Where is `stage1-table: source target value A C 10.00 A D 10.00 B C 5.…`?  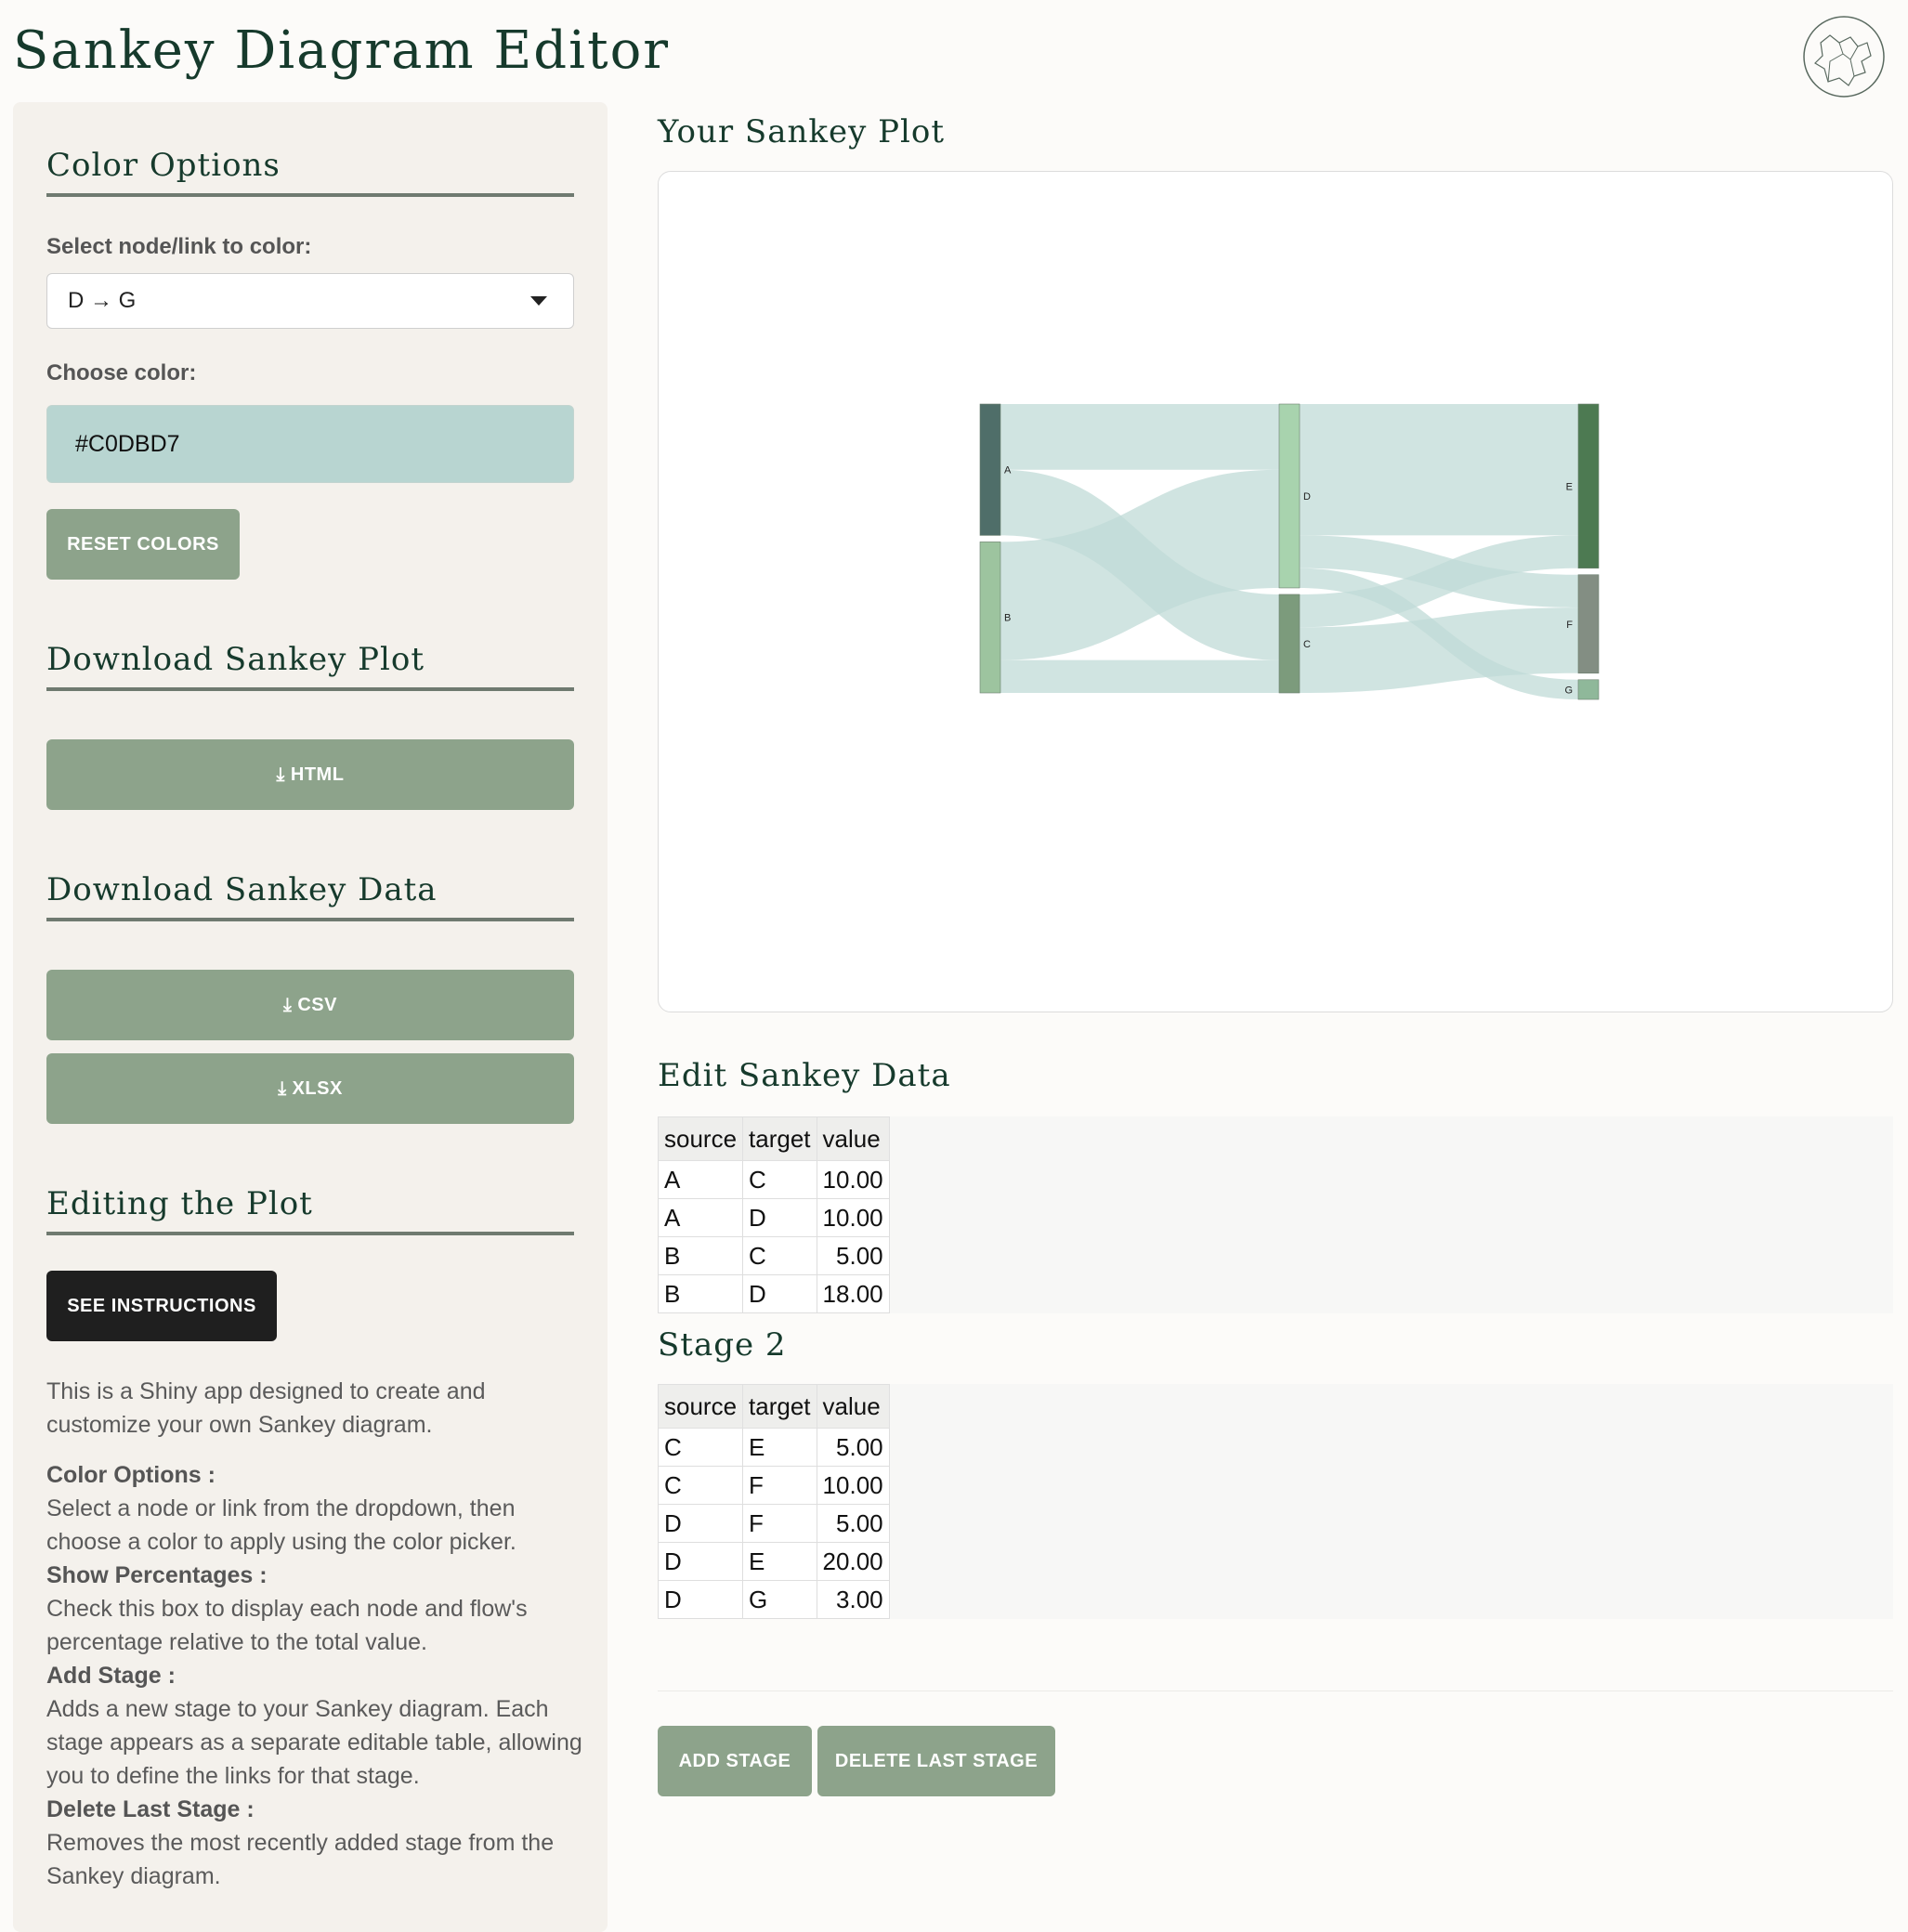 stage1-table: source target value A C 10.00 A D 10.00 B C 5.… is located at coordinates (773, 1214).